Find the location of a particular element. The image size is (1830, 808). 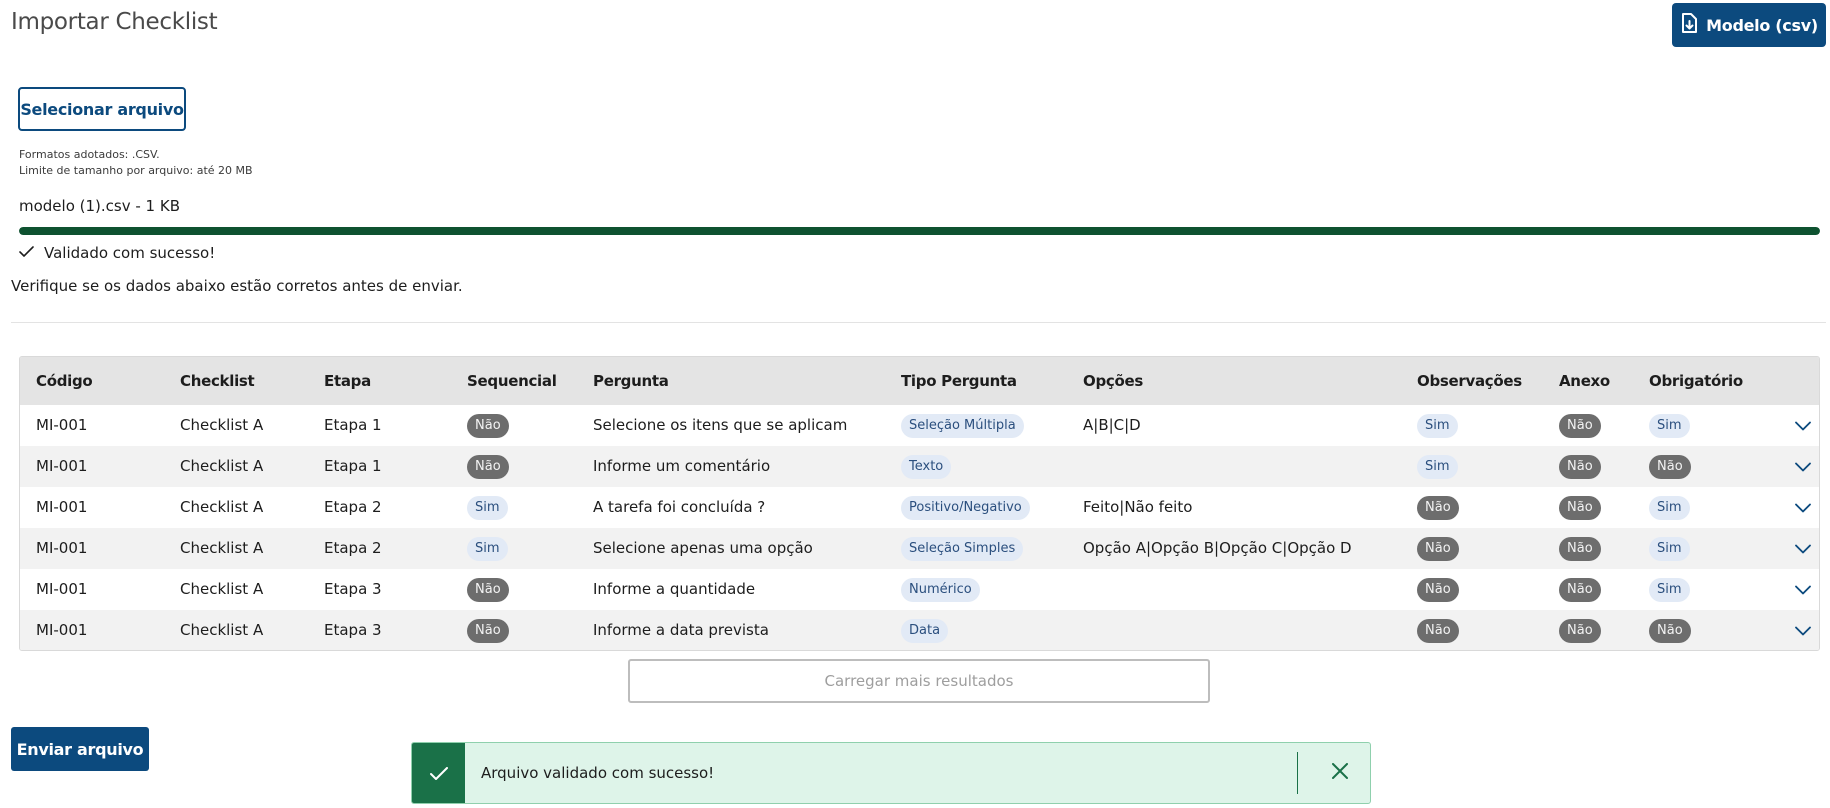

cell-pergunta: Informe um comentário is located at coordinates (682, 466).